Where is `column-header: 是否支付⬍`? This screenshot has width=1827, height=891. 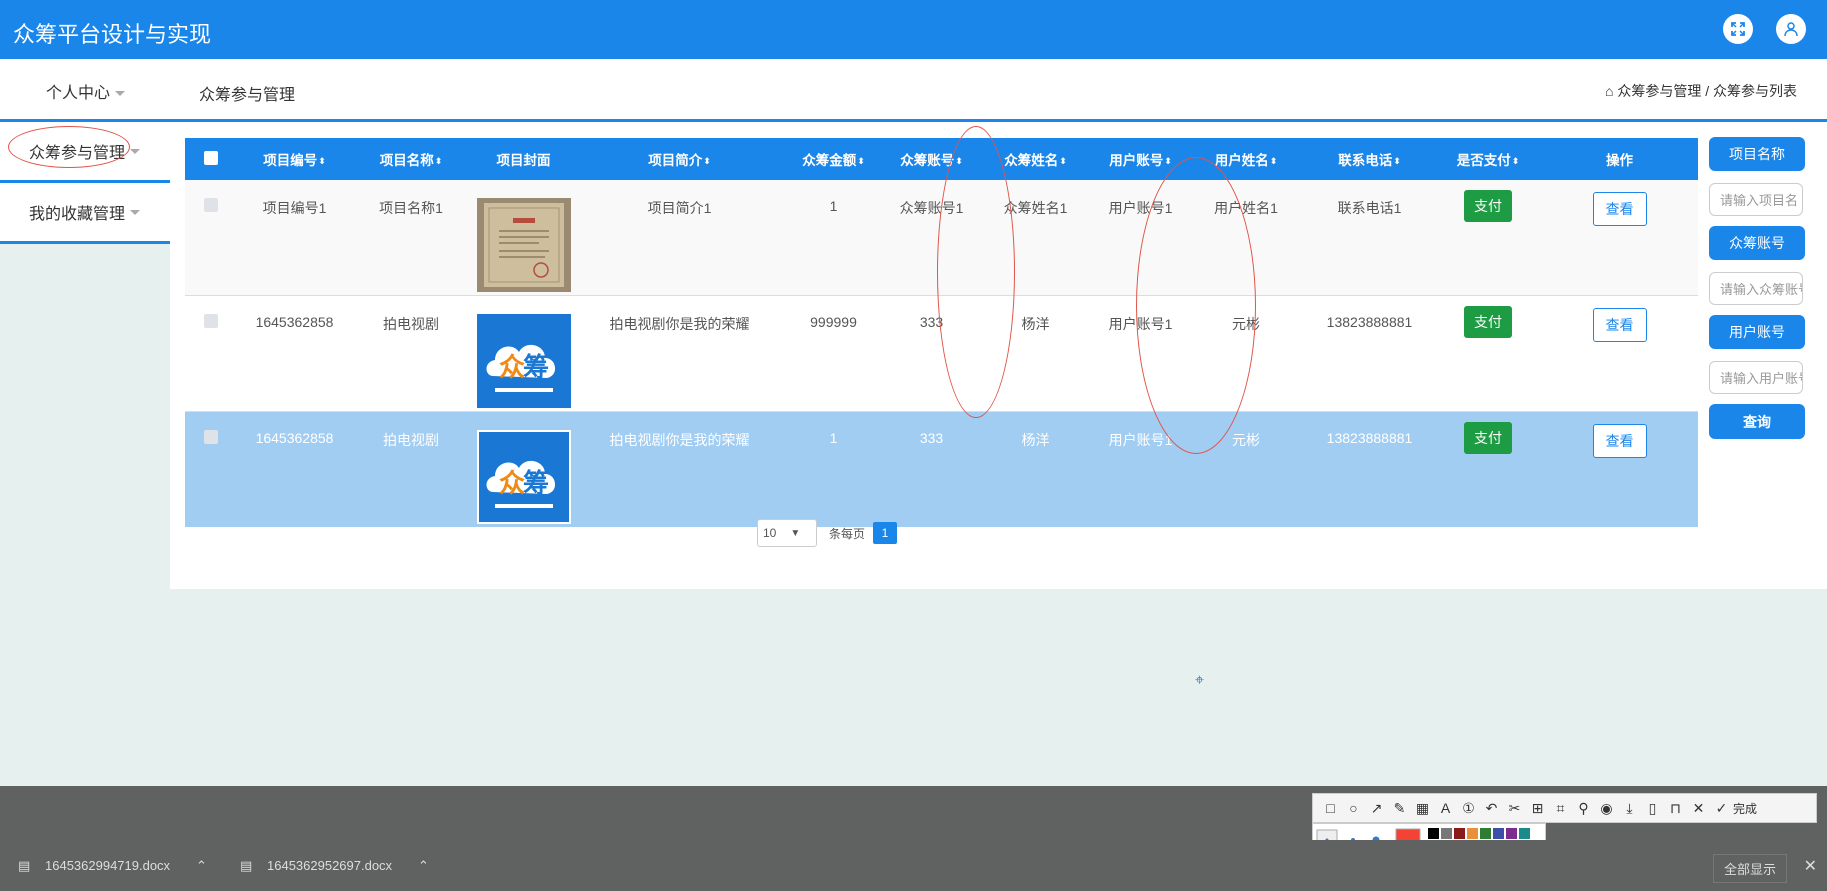
column-header: 是否支付⬍ is located at coordinates (1488, 159).